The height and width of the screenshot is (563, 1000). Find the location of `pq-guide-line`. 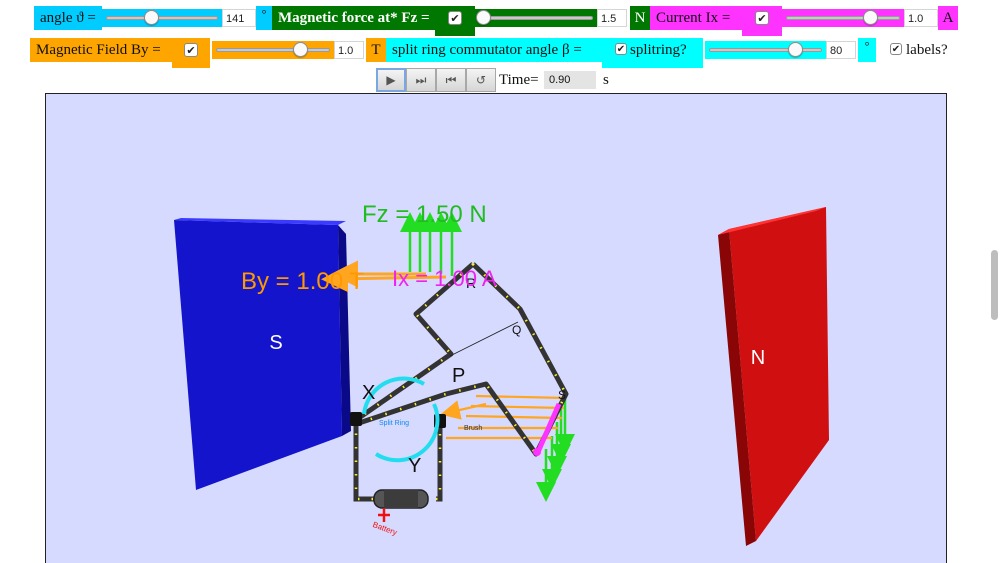

pq-guide-line is located at coordinates (484, 339).